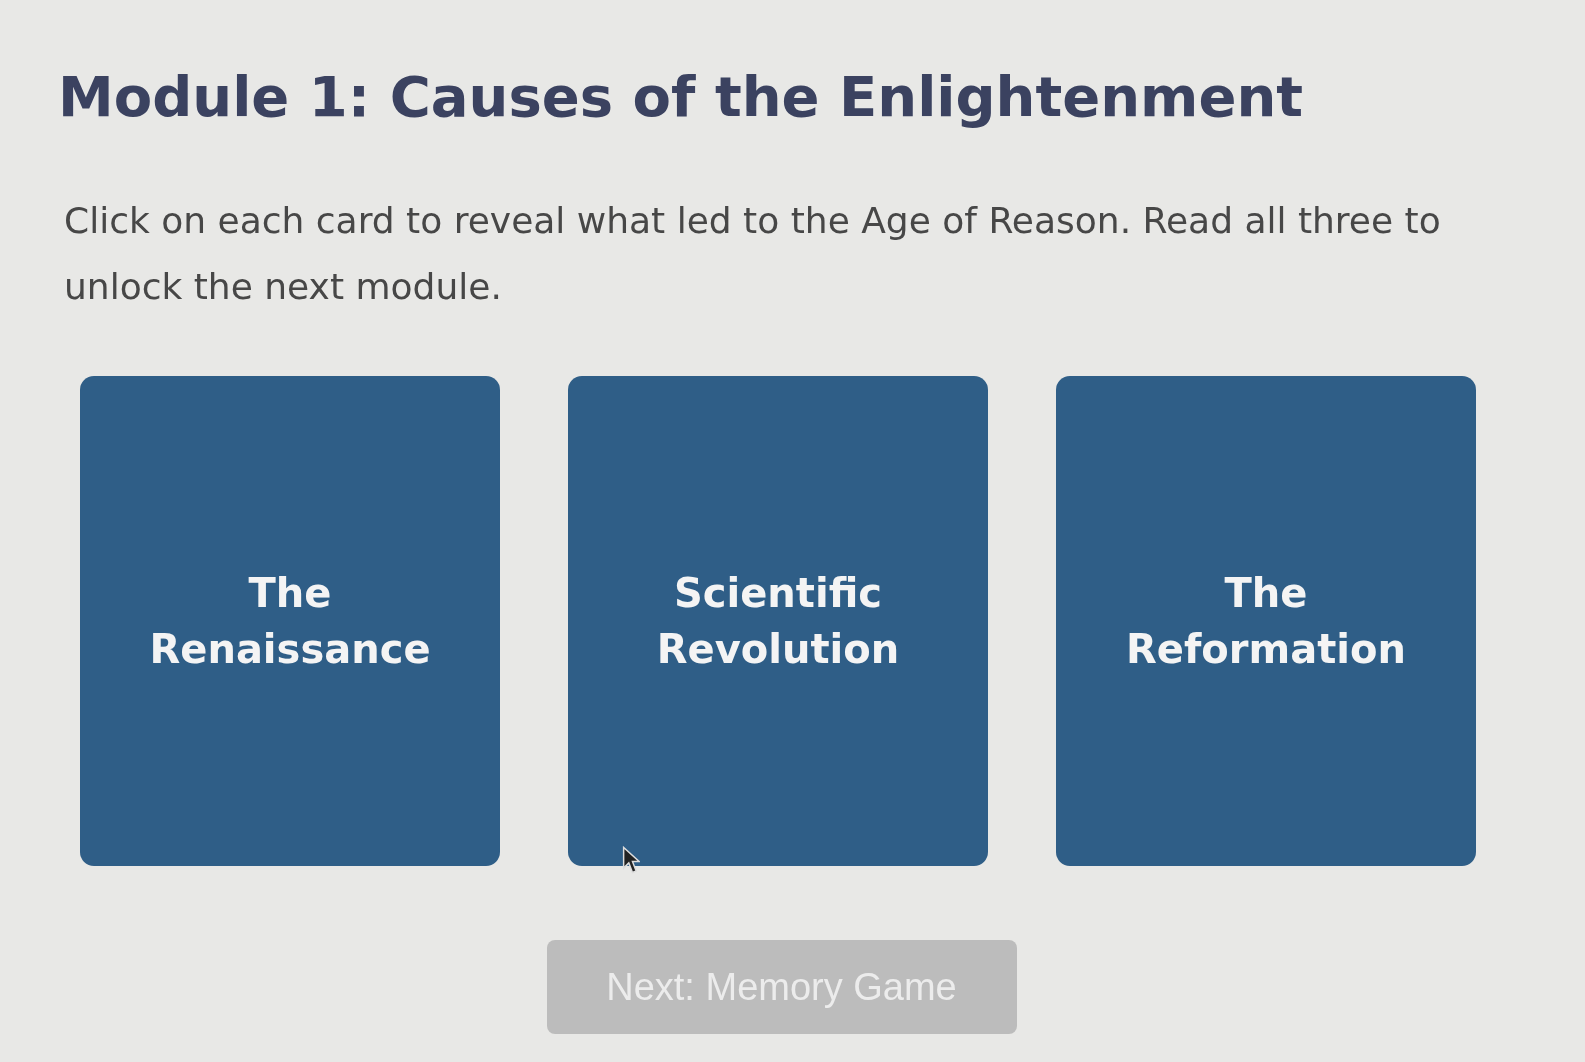 The width and height of the screenshot is (1585, 1062). I want to click on topic-card: The Reformation, so click(1266, 621).